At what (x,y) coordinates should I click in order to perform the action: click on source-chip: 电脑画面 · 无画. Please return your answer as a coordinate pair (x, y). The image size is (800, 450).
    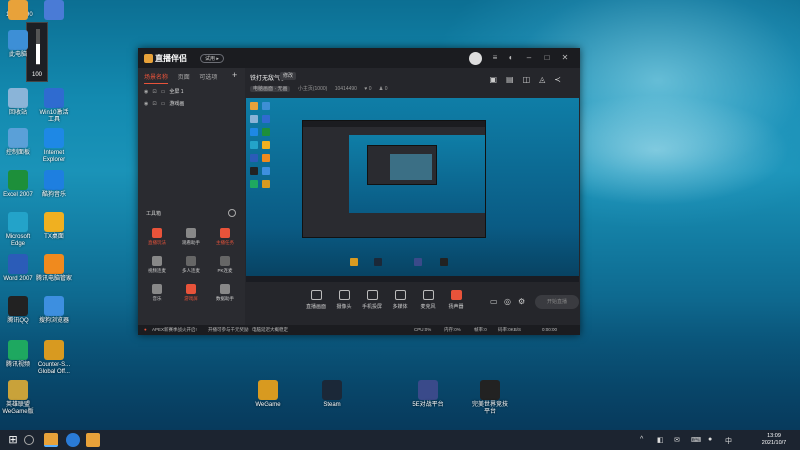
    Looking at the image, I should click on (270, 89).